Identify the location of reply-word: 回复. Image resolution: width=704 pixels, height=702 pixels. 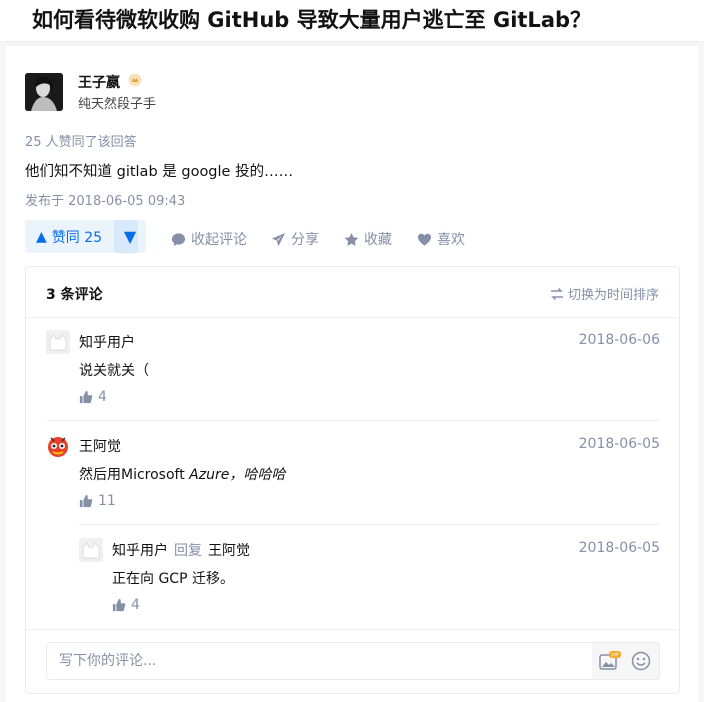
(188, 551).